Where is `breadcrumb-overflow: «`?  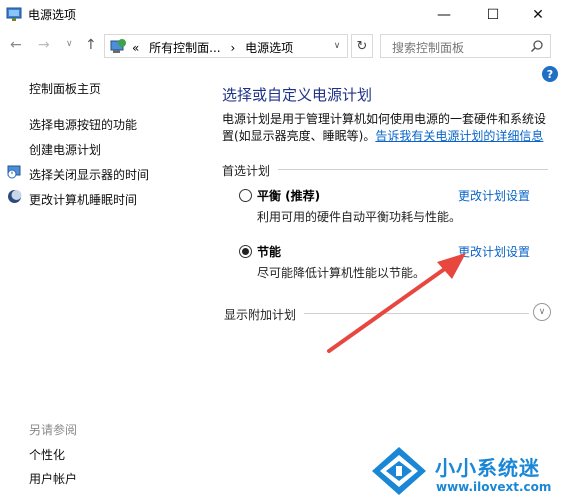 breadcrumb-overflow: « is located at coordinates (135, 48).